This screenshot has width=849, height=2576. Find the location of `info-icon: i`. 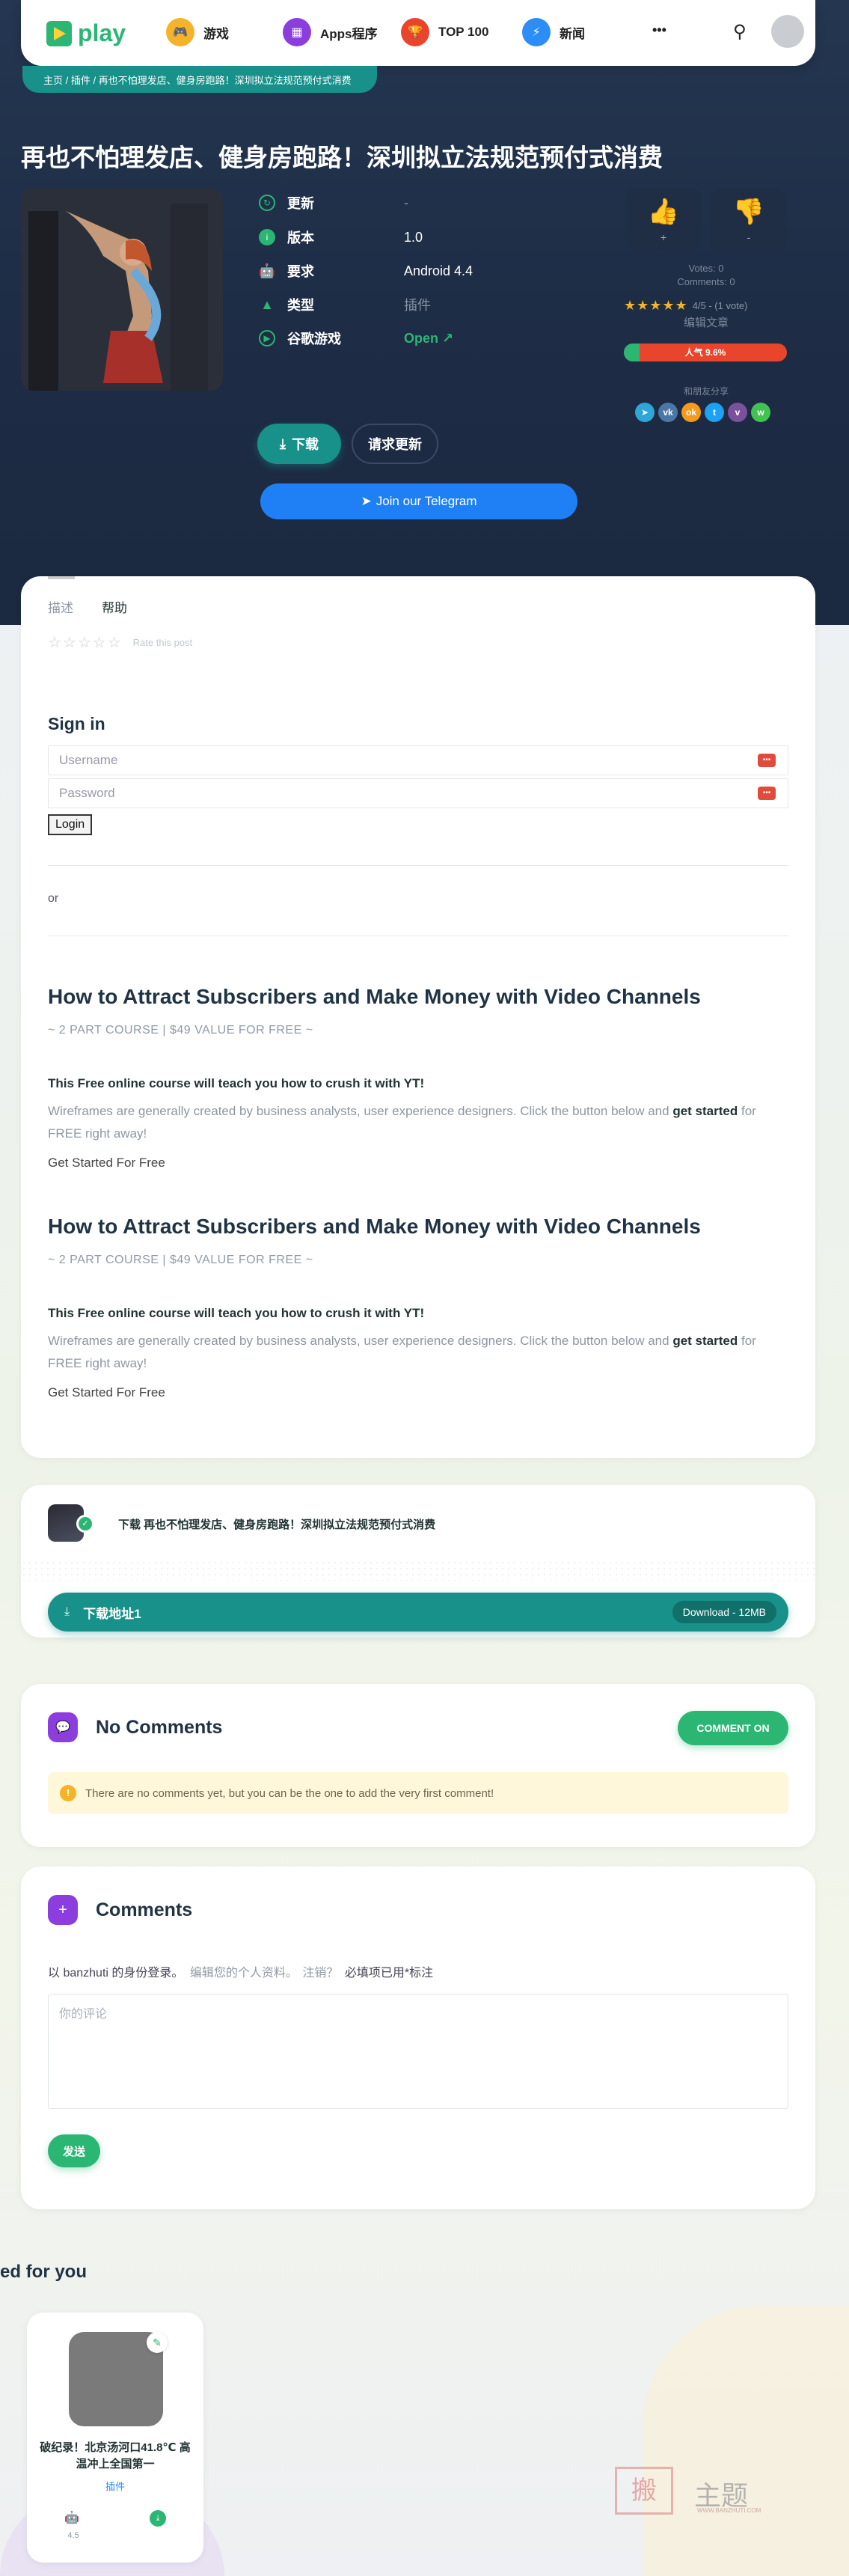

info-icon: i is located at coordinates (267, 237).